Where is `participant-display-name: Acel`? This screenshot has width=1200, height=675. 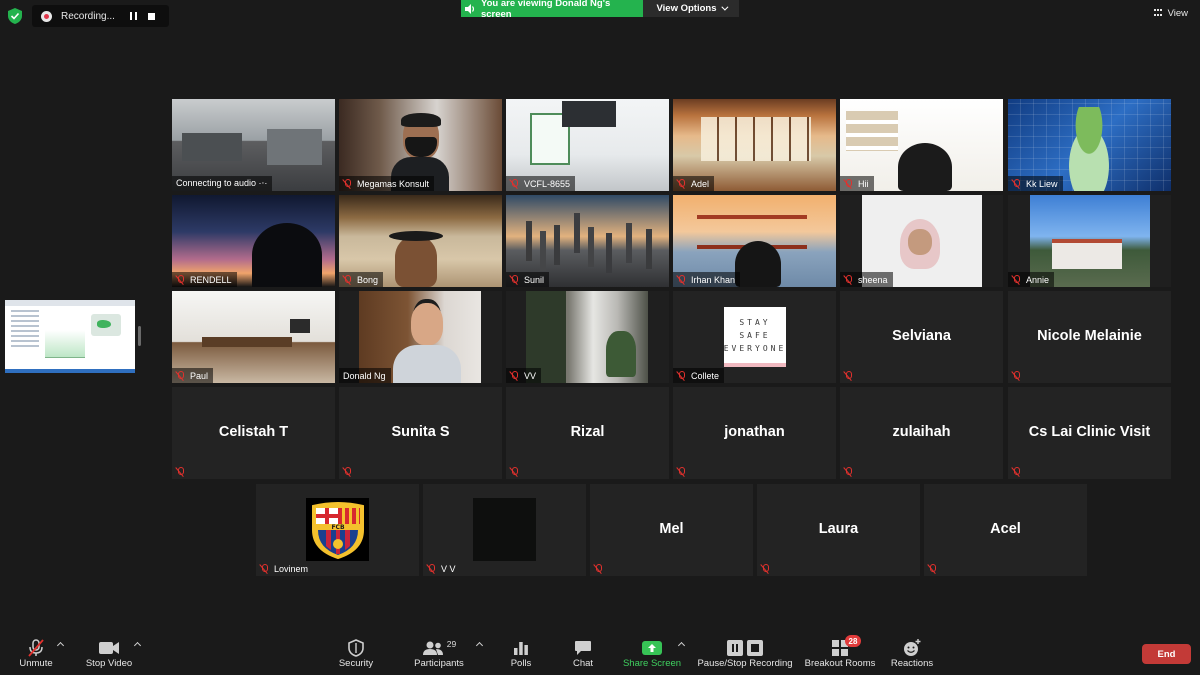
participant-display-name: Acel is located at coordinates (1005, 529).